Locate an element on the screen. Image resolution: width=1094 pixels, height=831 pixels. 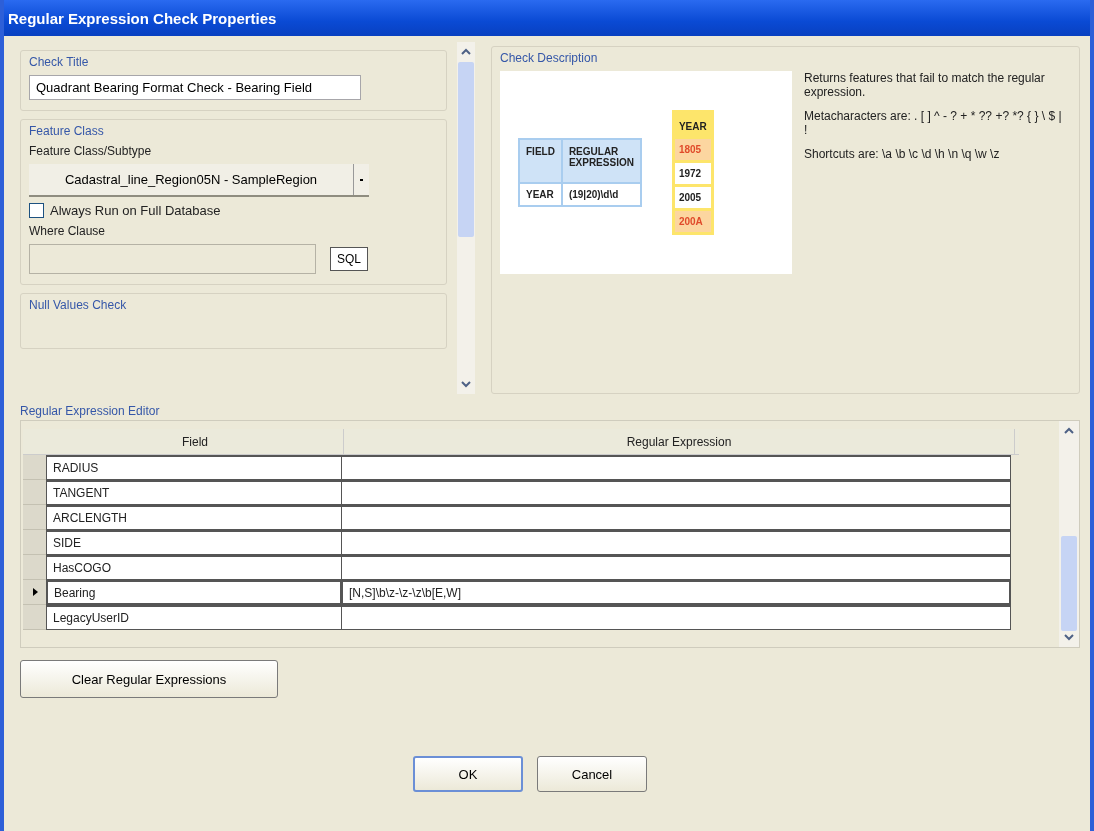
sql-button: SQL is located at coordinates (349, 259).